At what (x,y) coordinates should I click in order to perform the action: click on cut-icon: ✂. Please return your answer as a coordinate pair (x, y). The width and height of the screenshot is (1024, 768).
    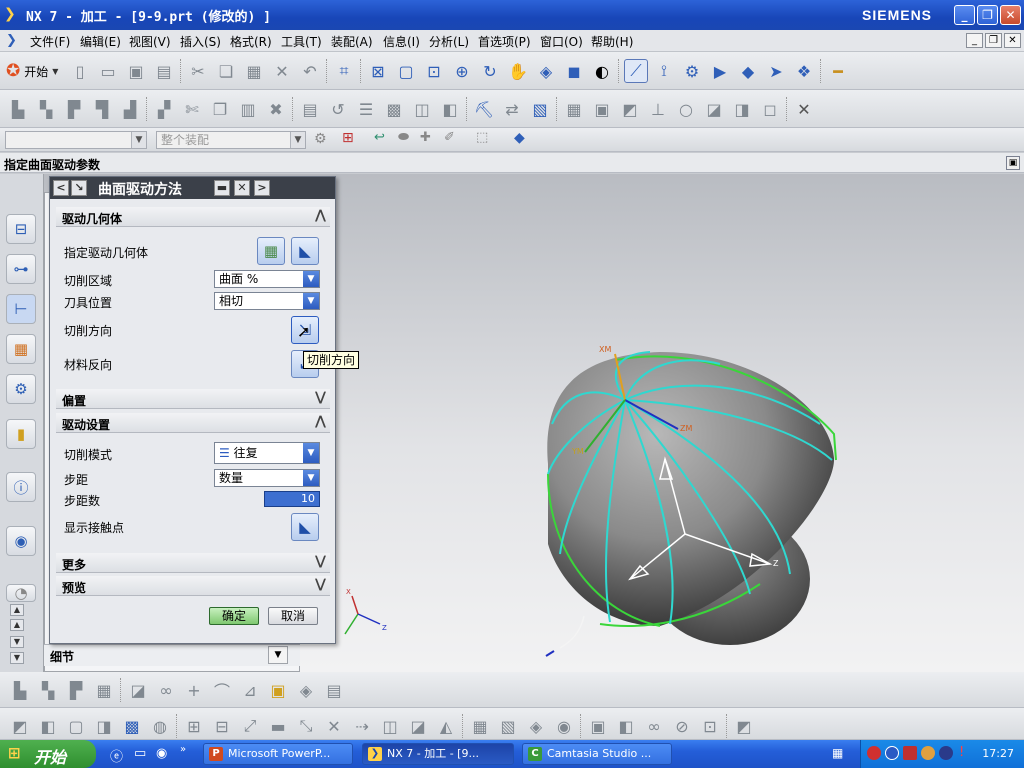
    Looking at the image, I should click on (198, 71).